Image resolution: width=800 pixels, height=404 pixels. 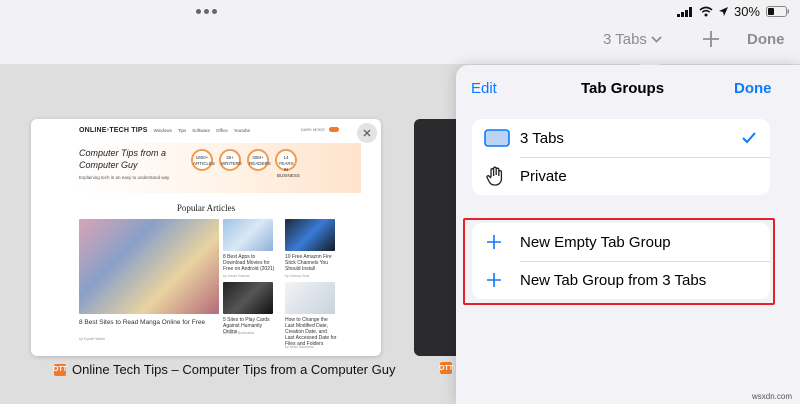 What do you see at coordinates (543, 176) in the screenshot?
I see `tab-group-label: Private` at bounding box center [543, 176].